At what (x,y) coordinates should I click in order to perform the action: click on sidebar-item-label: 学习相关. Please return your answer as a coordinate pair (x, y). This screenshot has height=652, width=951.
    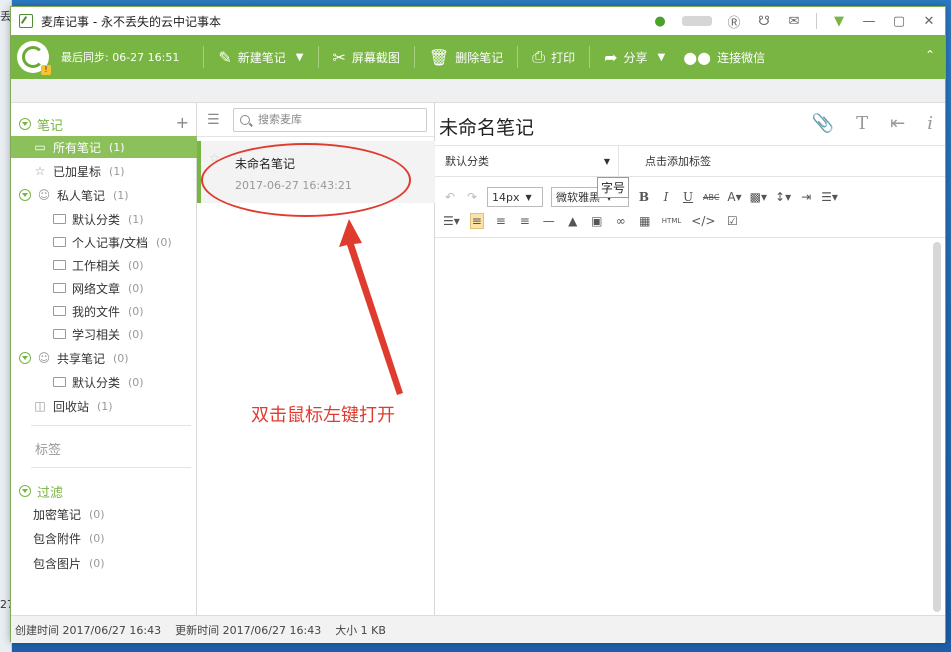
    Looking at the image, I should click on (96, 334).